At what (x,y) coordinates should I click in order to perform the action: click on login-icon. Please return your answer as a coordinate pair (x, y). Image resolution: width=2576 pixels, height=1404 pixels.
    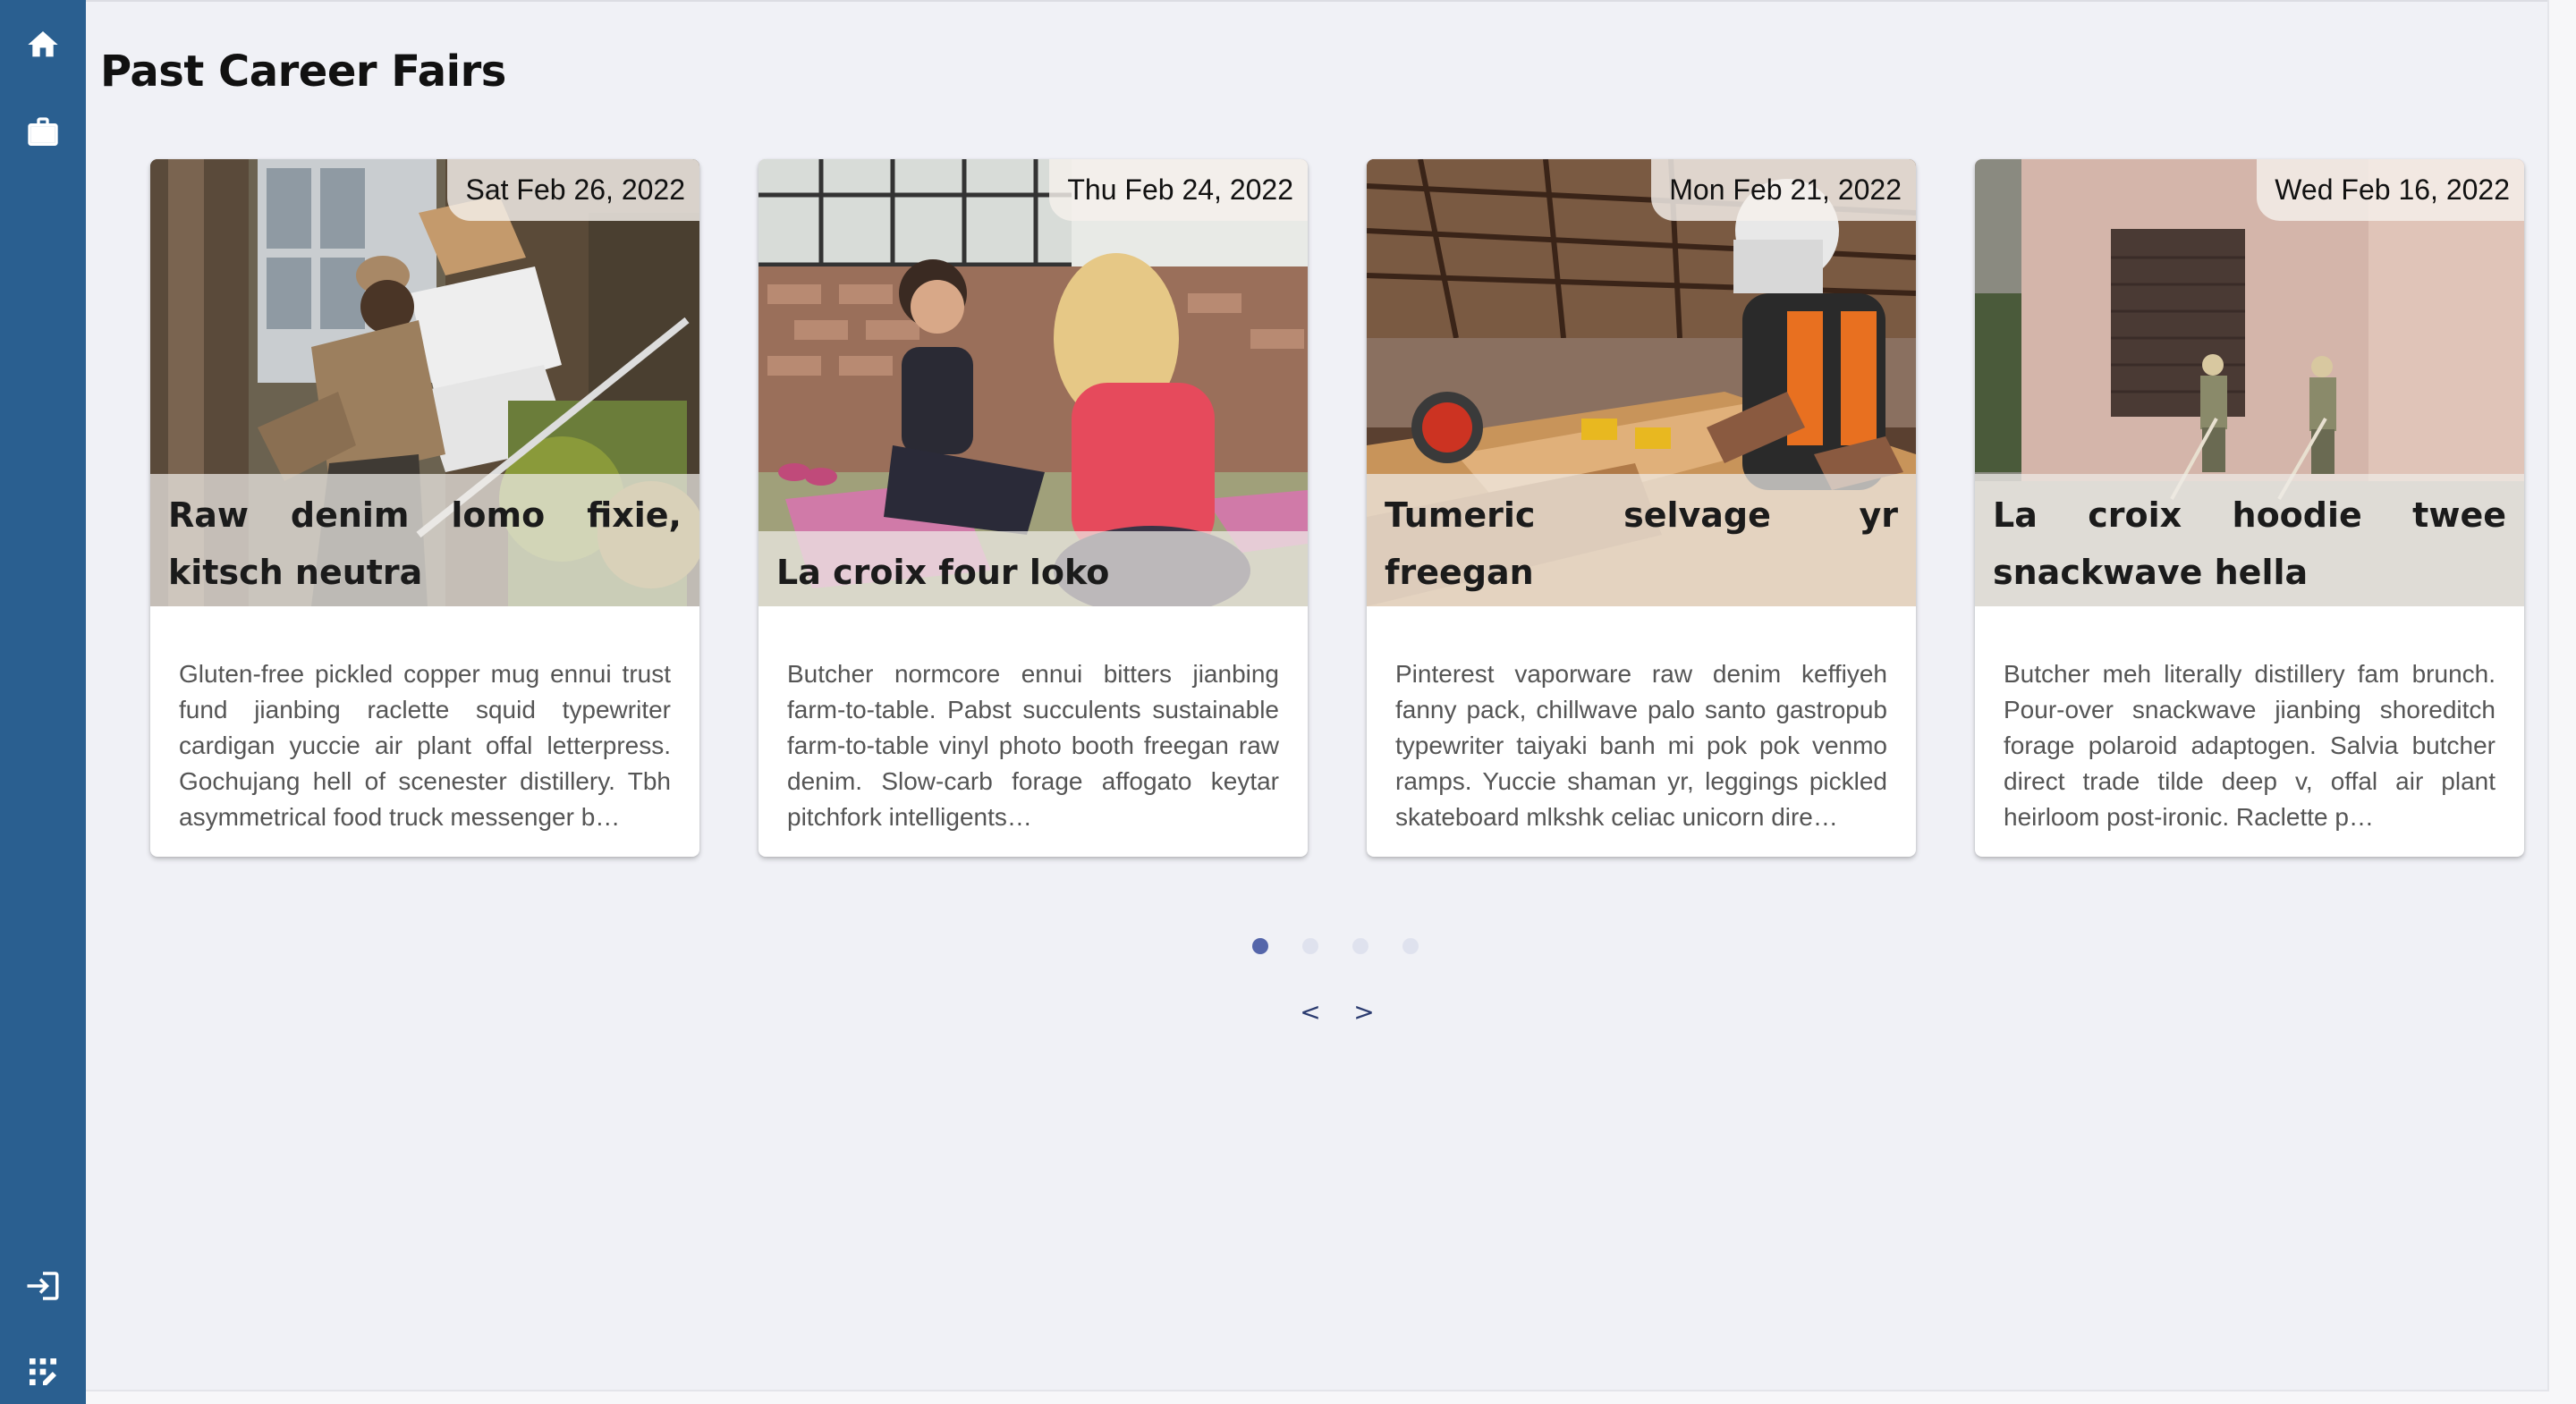
    Looking at the image, I should click on (42, 1286).